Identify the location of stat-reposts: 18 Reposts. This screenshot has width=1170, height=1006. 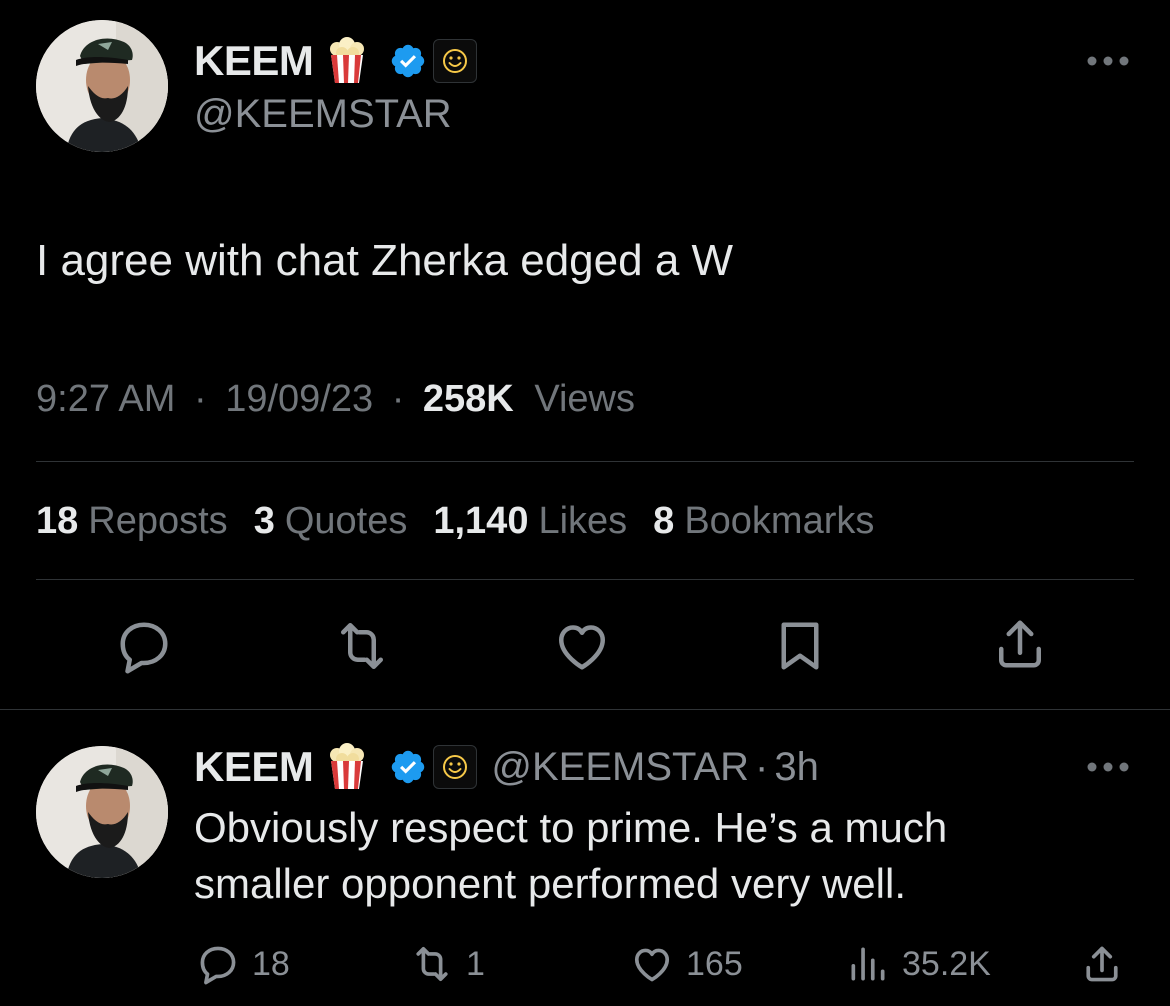
(132, 521).